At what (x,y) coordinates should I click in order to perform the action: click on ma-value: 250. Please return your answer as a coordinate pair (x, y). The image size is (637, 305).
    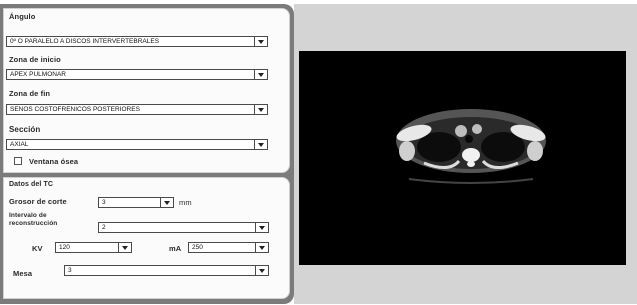
    Looking at the image, I should click on (197, 247).